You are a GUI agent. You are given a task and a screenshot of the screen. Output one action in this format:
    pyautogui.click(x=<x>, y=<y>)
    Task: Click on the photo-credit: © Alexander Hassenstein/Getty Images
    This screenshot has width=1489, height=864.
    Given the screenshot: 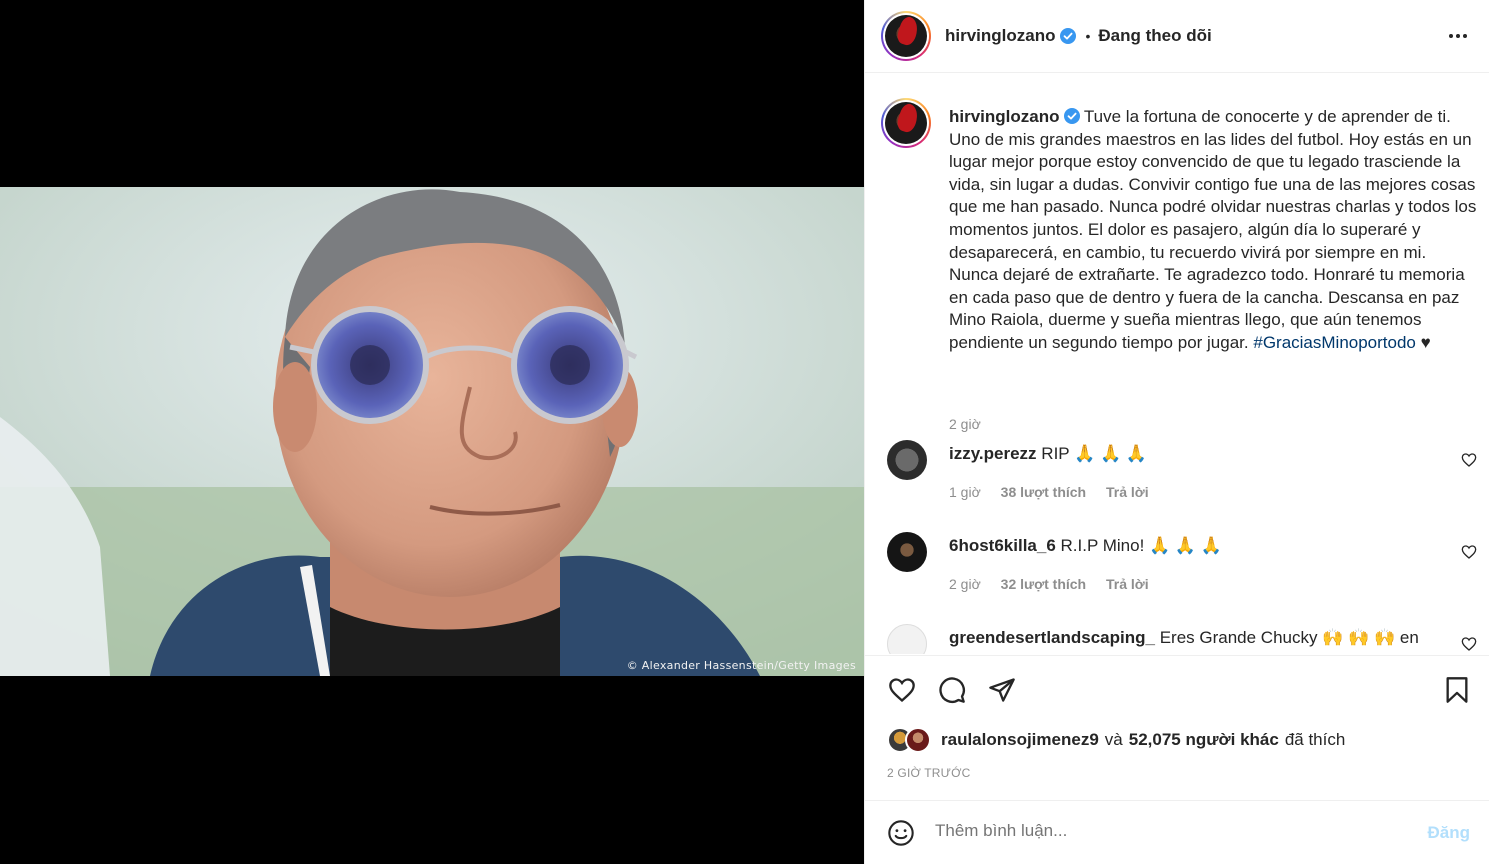 What is the action you would take?
    pyautogui.click(x=741, y=665)
    